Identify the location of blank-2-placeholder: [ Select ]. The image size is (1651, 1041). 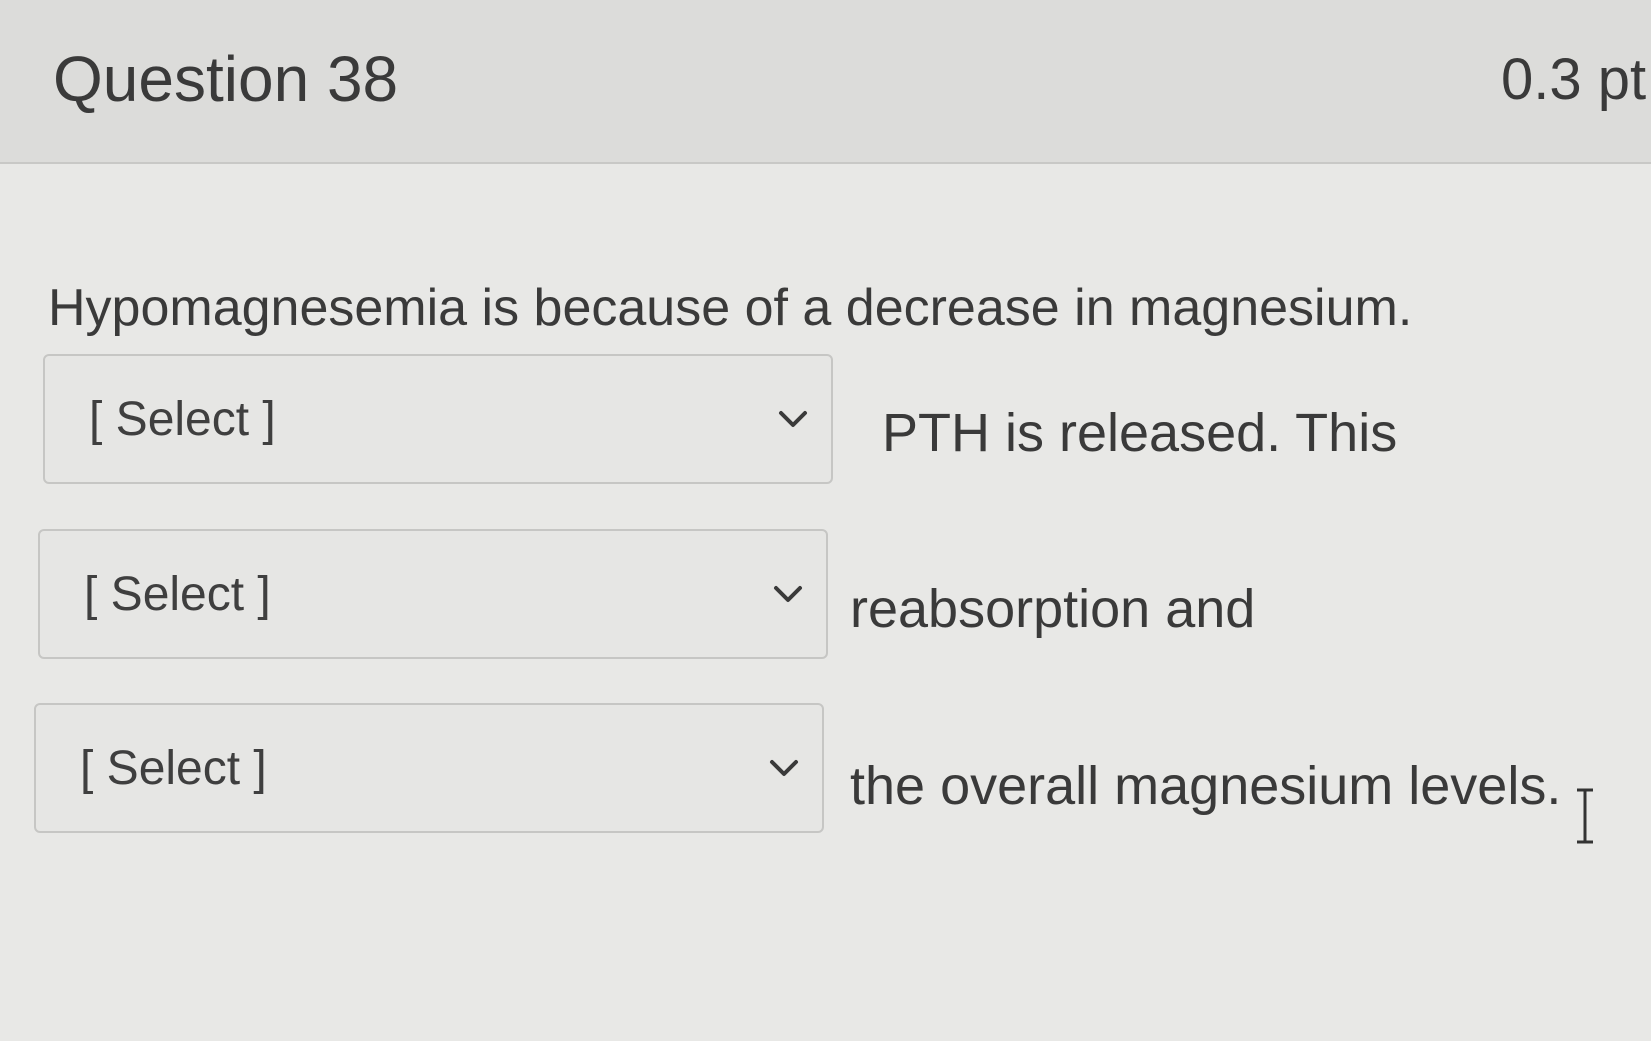
(177, 594).